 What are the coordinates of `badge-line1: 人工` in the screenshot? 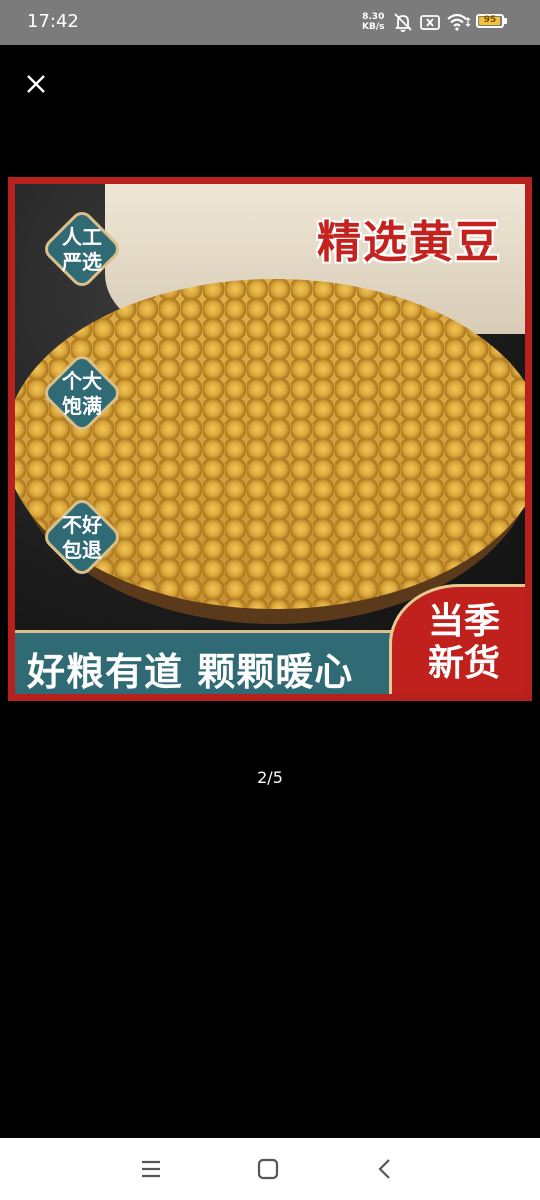 It's located at (82, 237).